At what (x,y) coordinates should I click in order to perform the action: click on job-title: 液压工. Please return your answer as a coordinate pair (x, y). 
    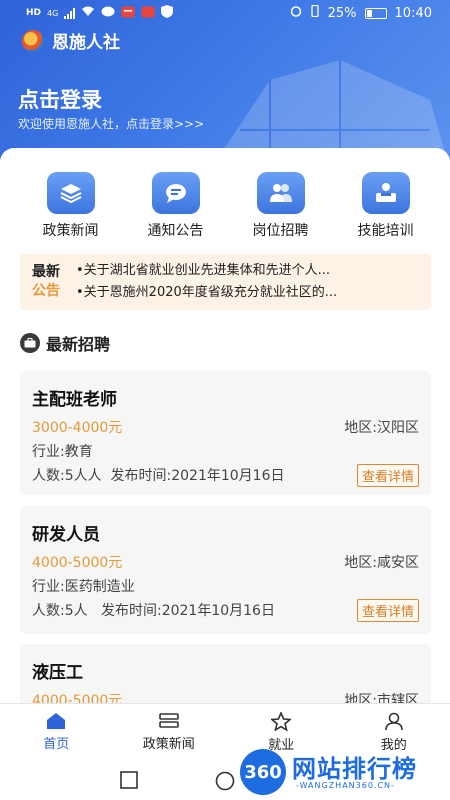
    Looking at the image, I should click on (57, 673).